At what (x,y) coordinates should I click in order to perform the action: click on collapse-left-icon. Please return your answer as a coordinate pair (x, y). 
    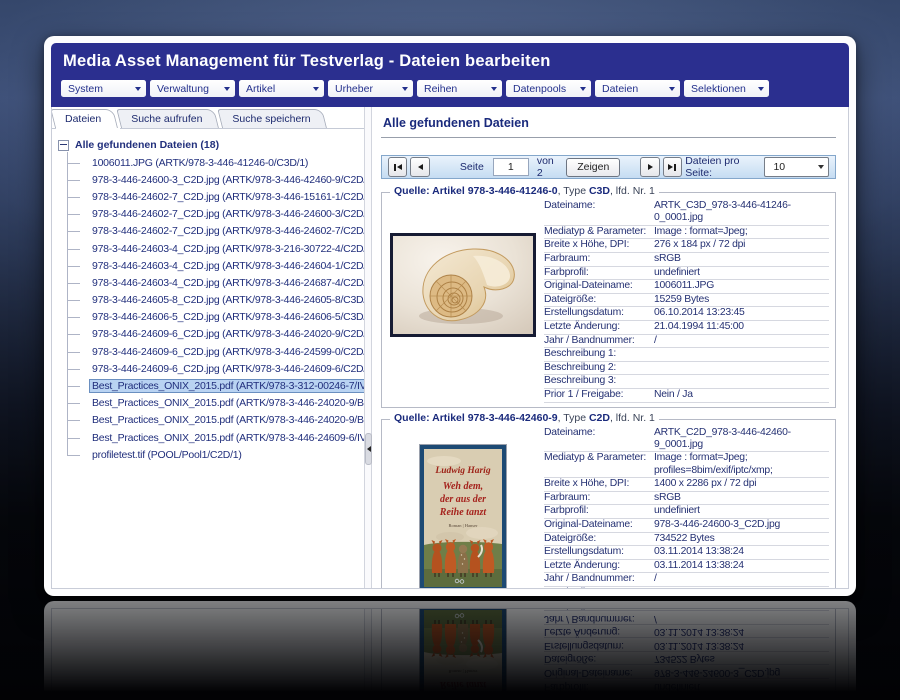
    Looking at the image, I should click on (368, 449).